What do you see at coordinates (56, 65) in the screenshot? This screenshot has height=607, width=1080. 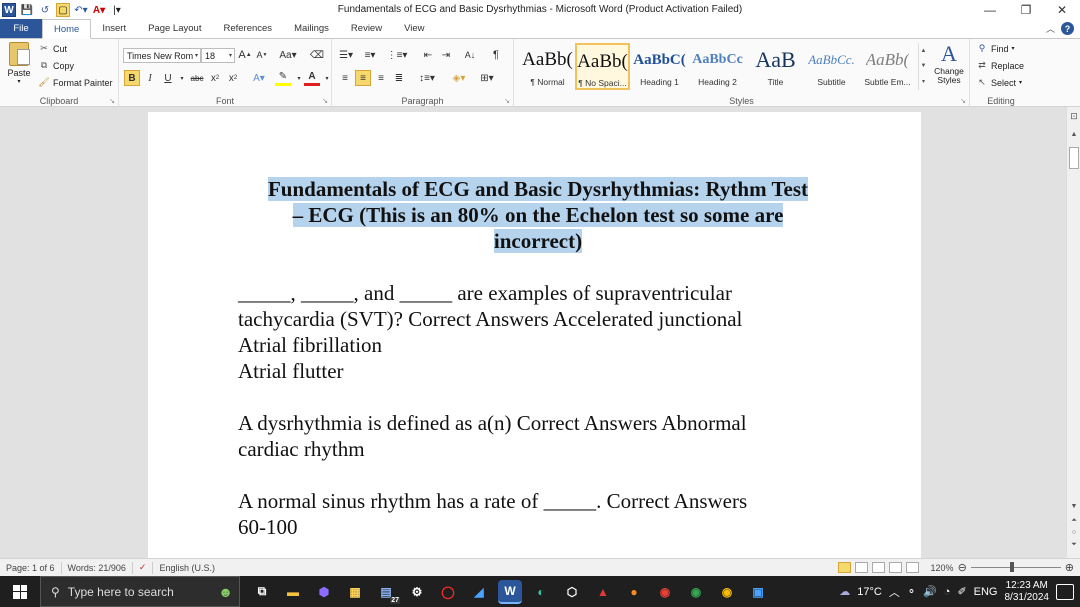 I see `copy-button: ⧉ Copy` at bounding box center [56, 65].